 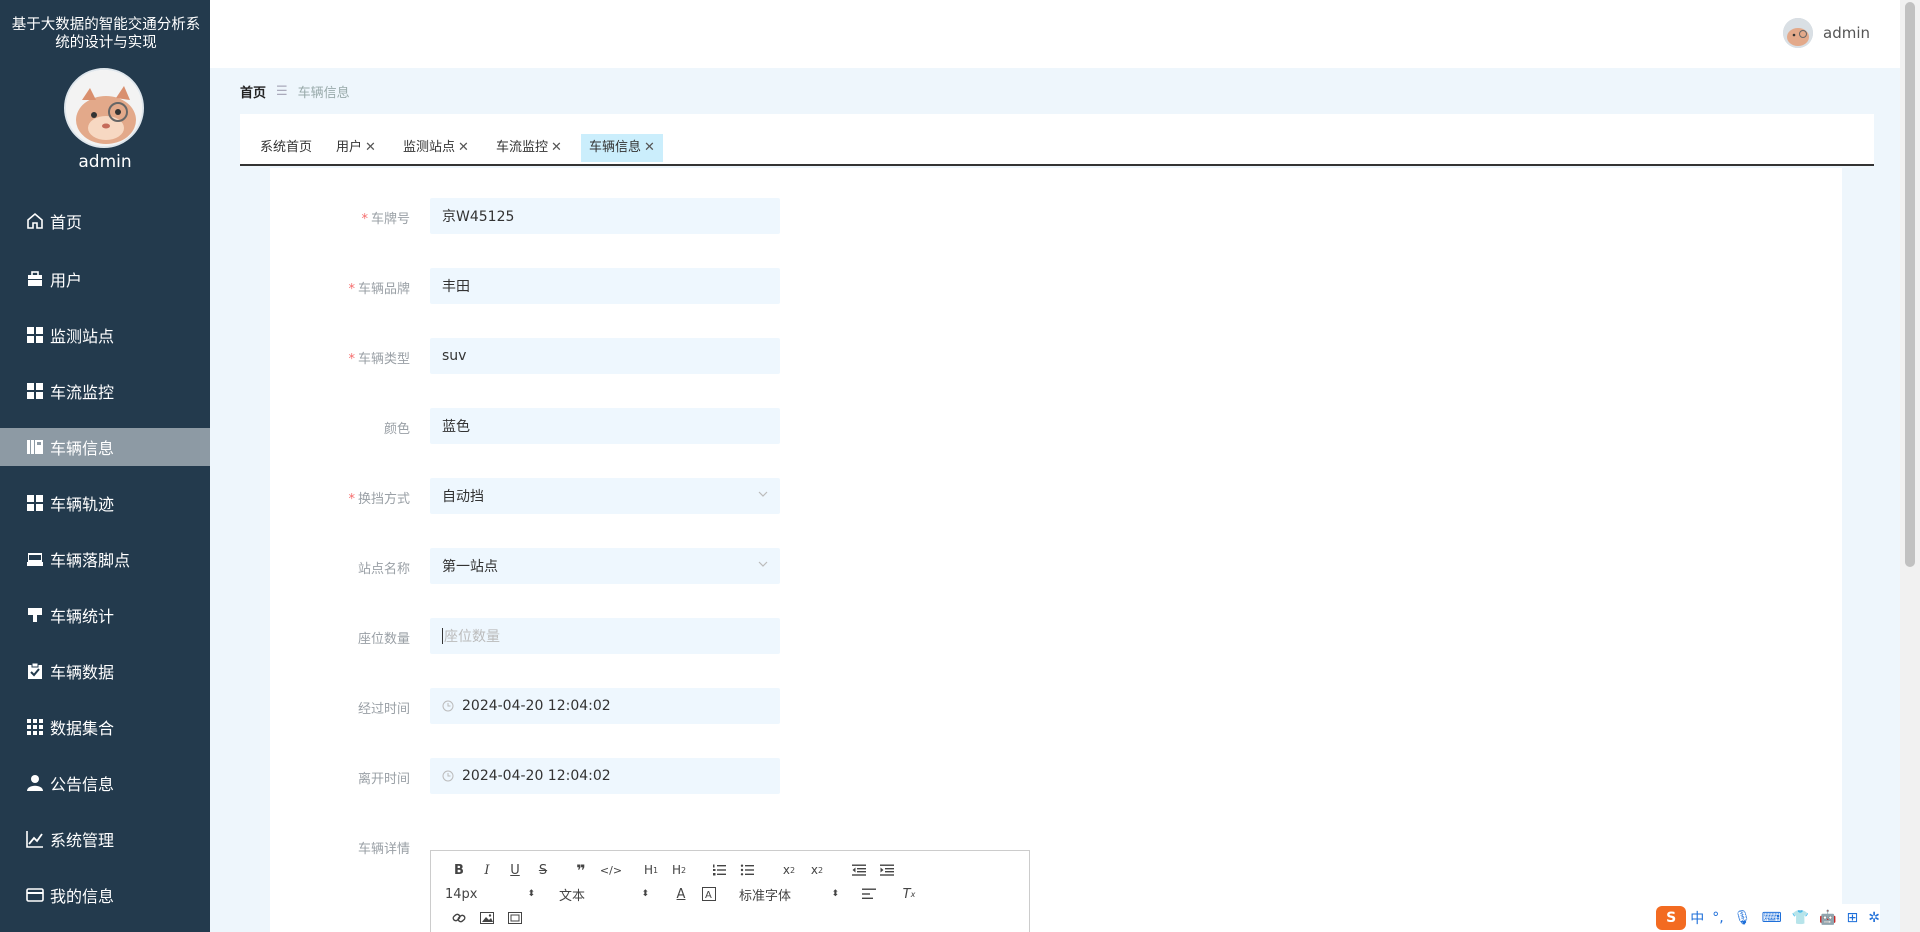 I want to click on sidebar-item-label: 车辆数据, so click(x=82, y=672).